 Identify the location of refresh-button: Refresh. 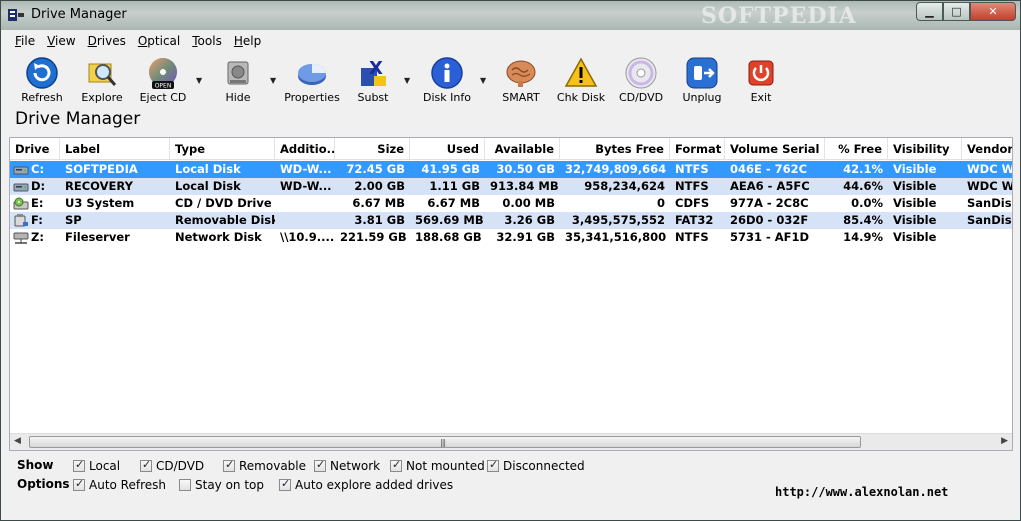
(42, 81).